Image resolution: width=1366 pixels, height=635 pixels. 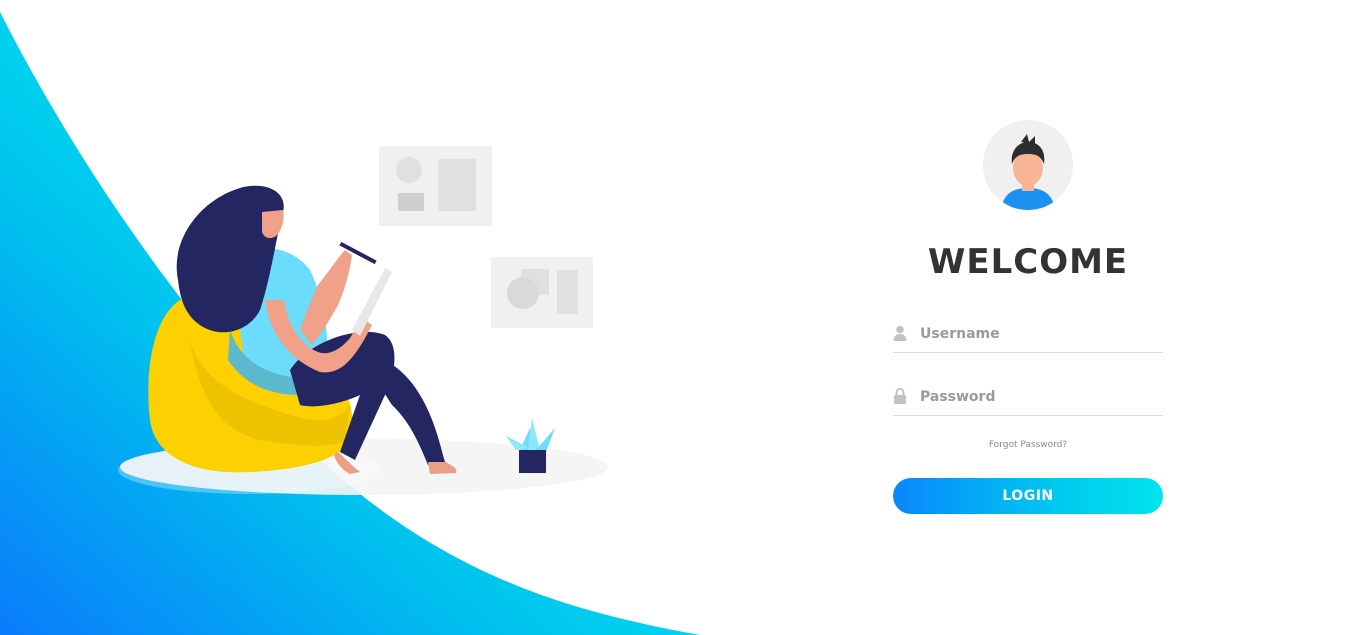 I want to click on user-icon, so click(x=900, y=333).